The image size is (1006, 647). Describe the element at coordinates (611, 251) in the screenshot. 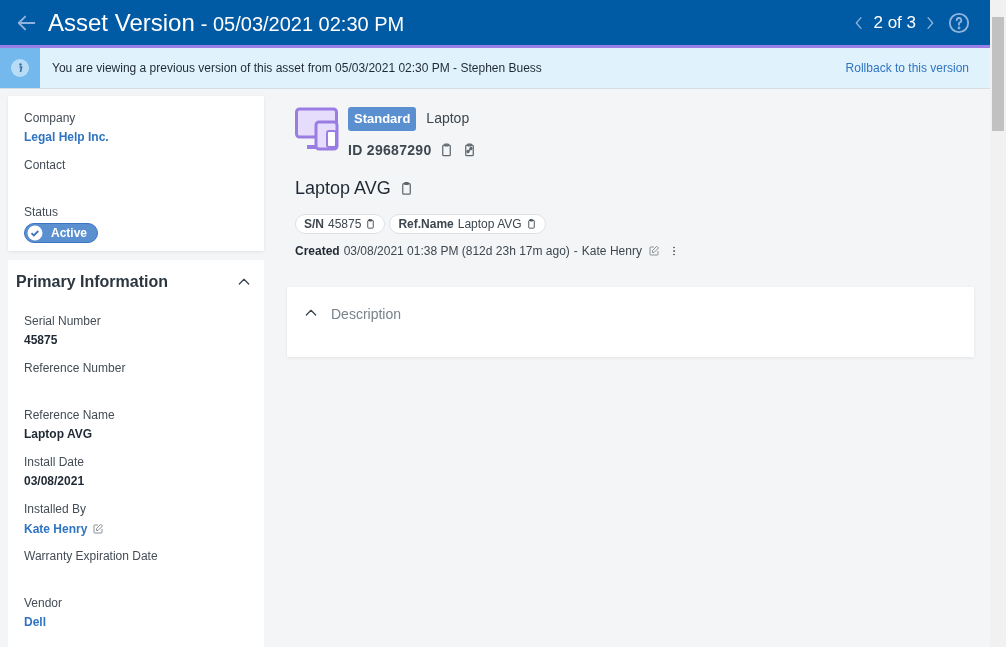

I see `created-by: Kate Henry` at that location.